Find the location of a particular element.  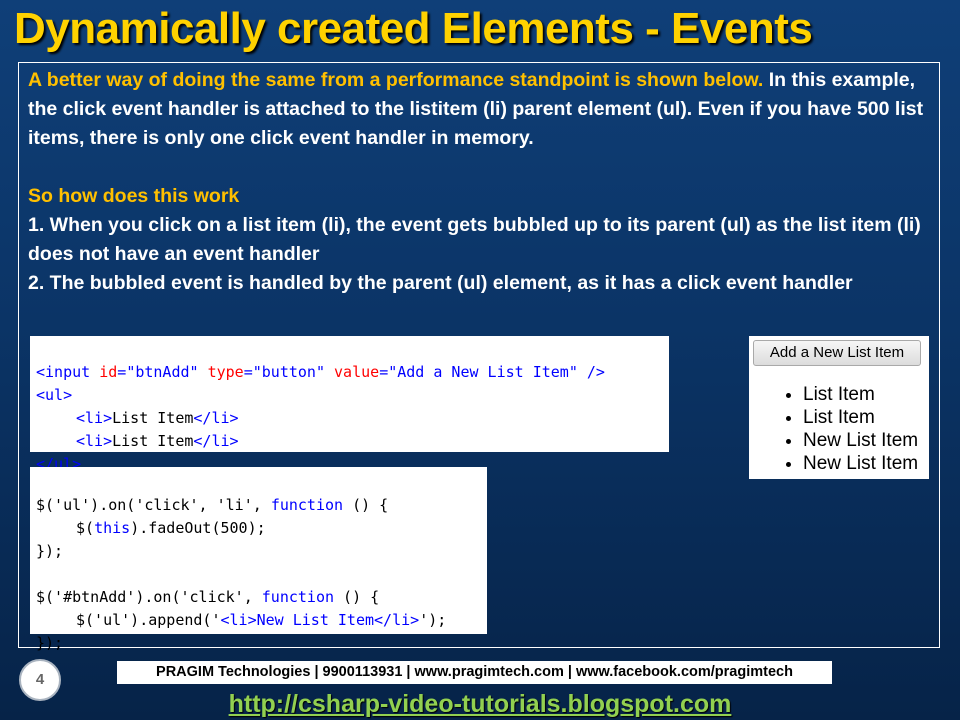

code-token: $( is located at coordinates (85, 528).